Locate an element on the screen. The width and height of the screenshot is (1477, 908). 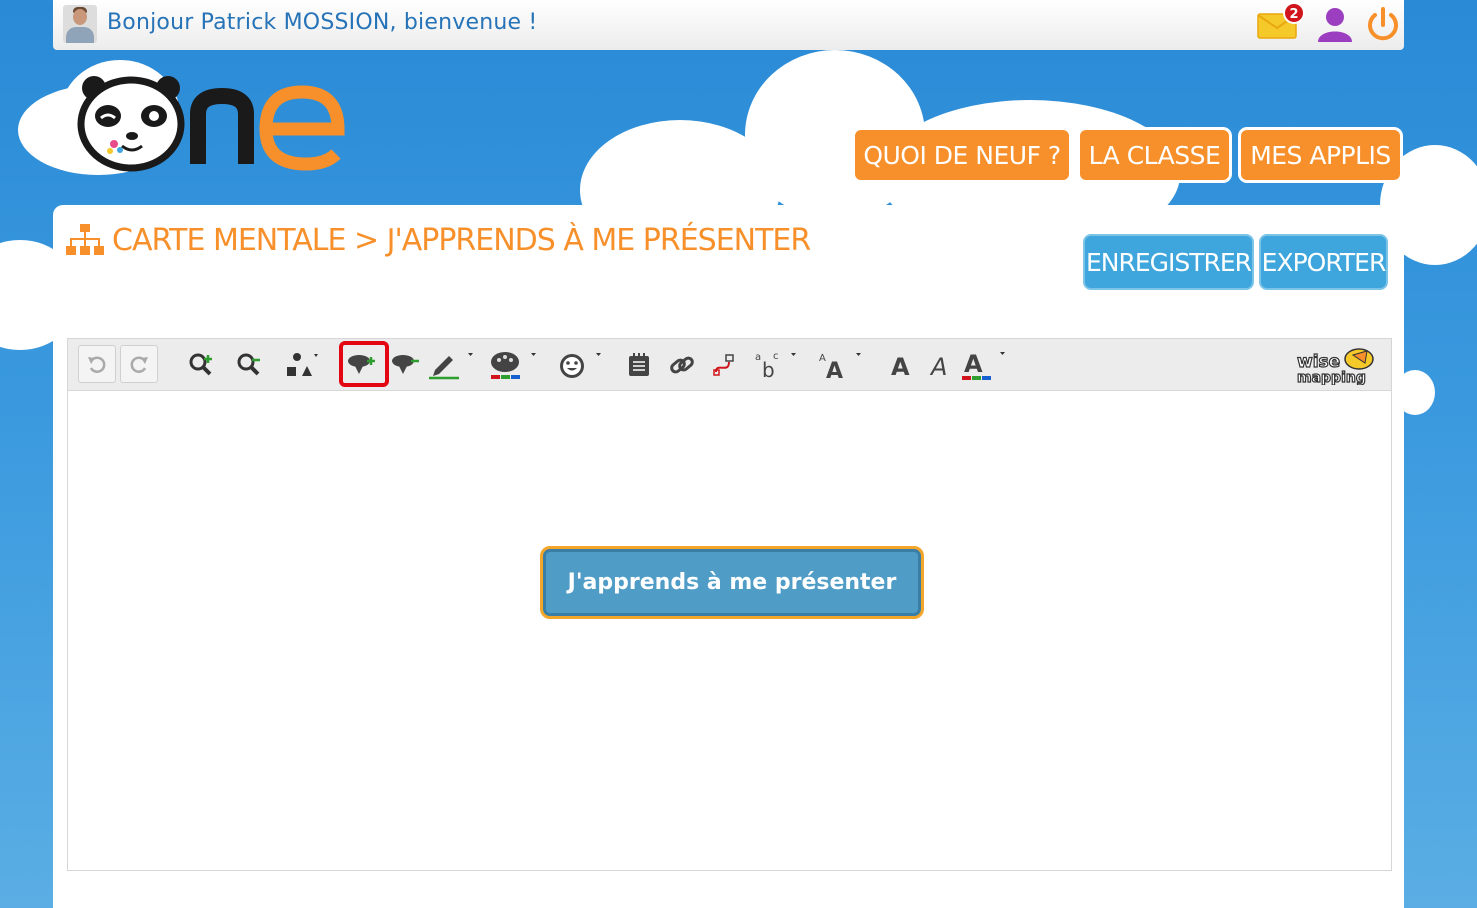
border-color-icon is located at coordinates (451, 366).